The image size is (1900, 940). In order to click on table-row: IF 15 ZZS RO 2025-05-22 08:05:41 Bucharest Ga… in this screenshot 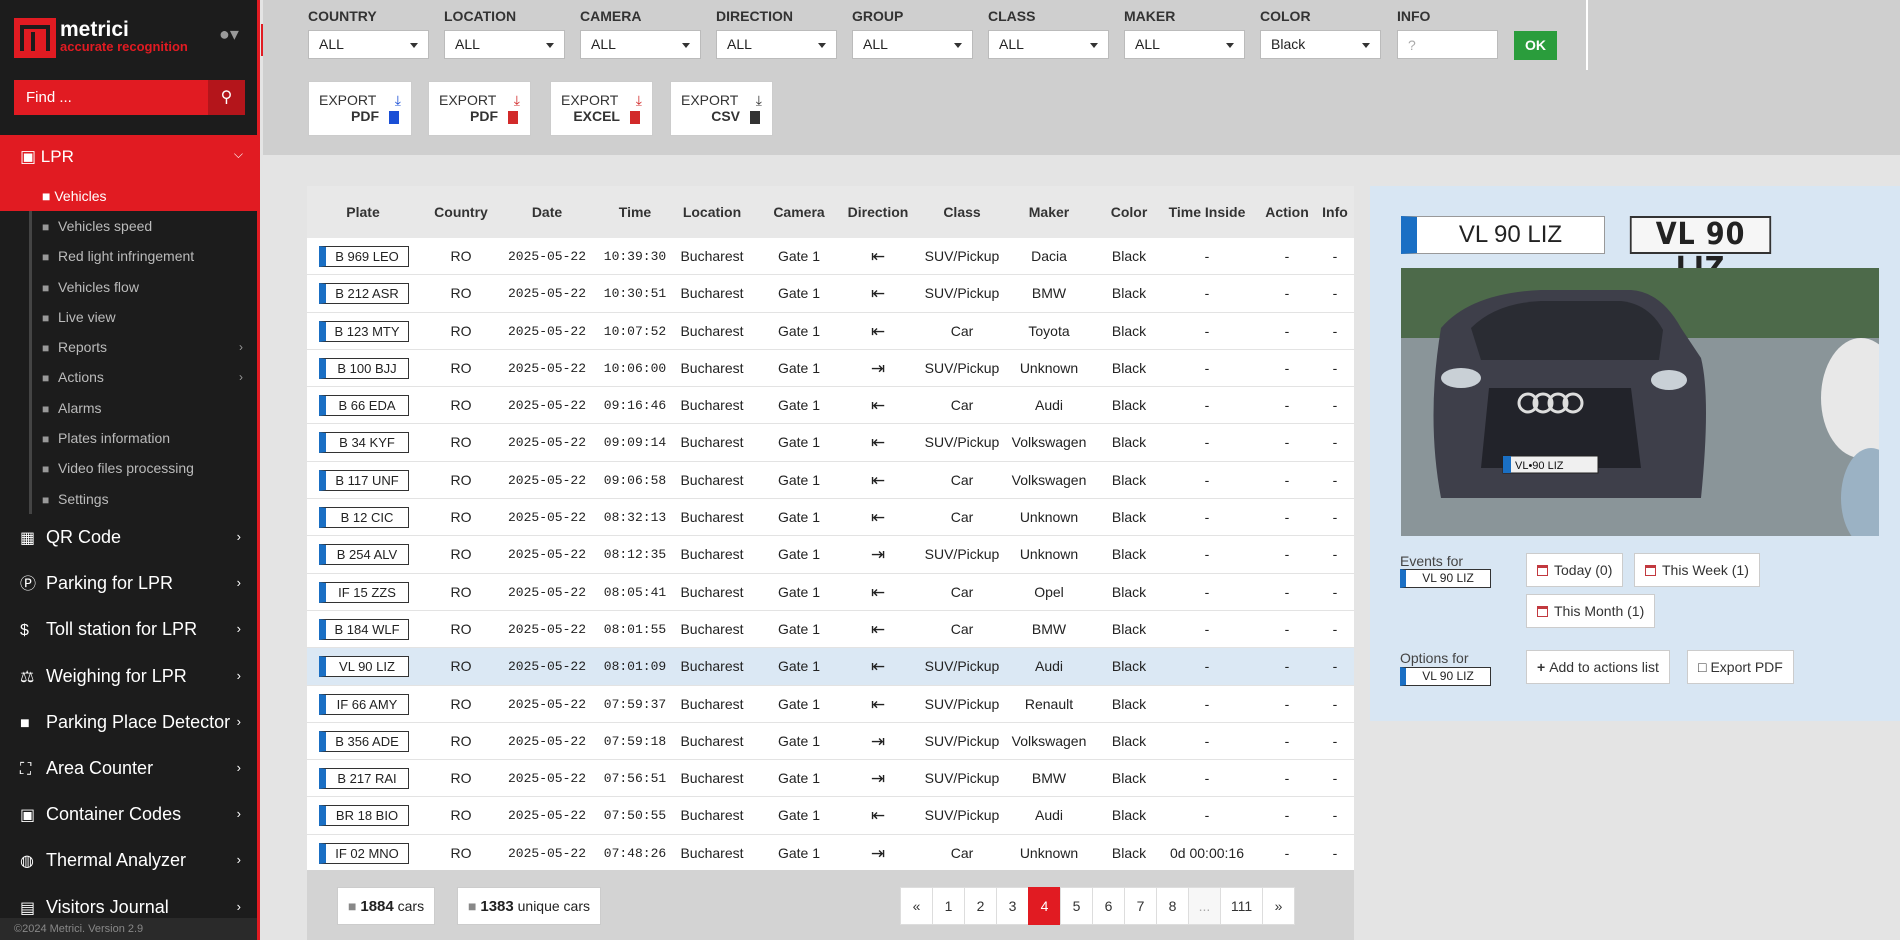, I will do `click(830, 592)`.